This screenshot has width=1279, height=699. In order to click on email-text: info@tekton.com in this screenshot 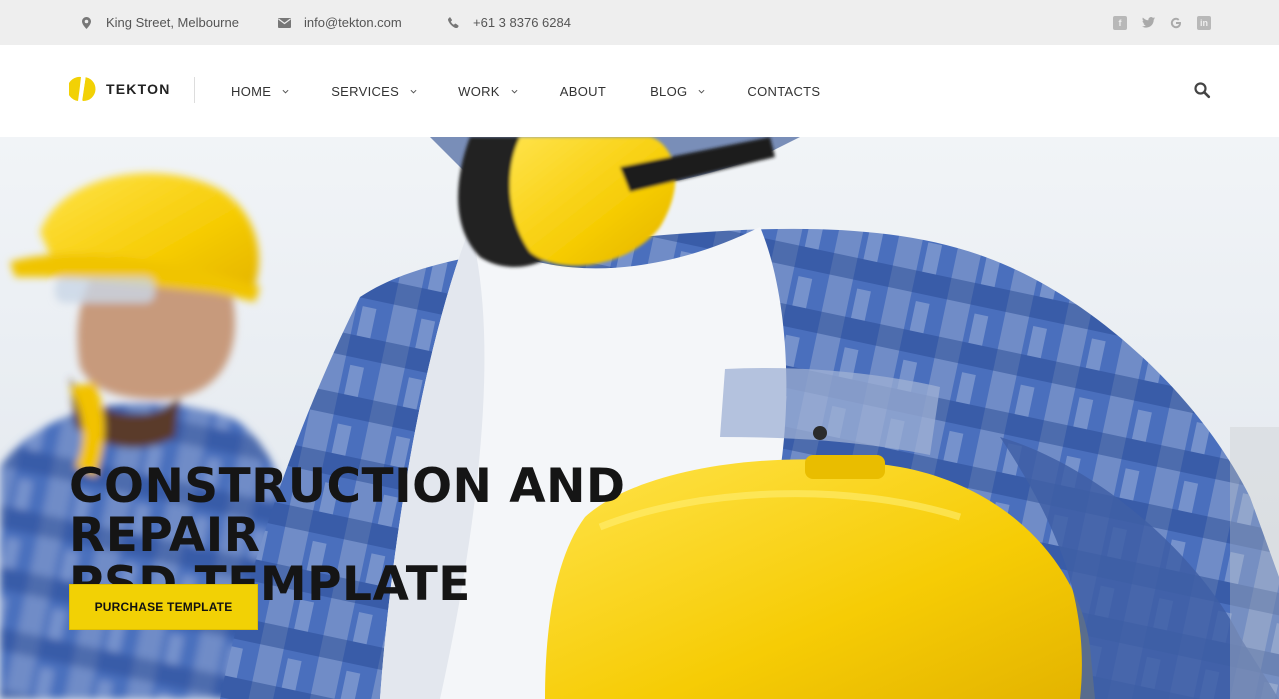, I will do `click(353, 22)`.